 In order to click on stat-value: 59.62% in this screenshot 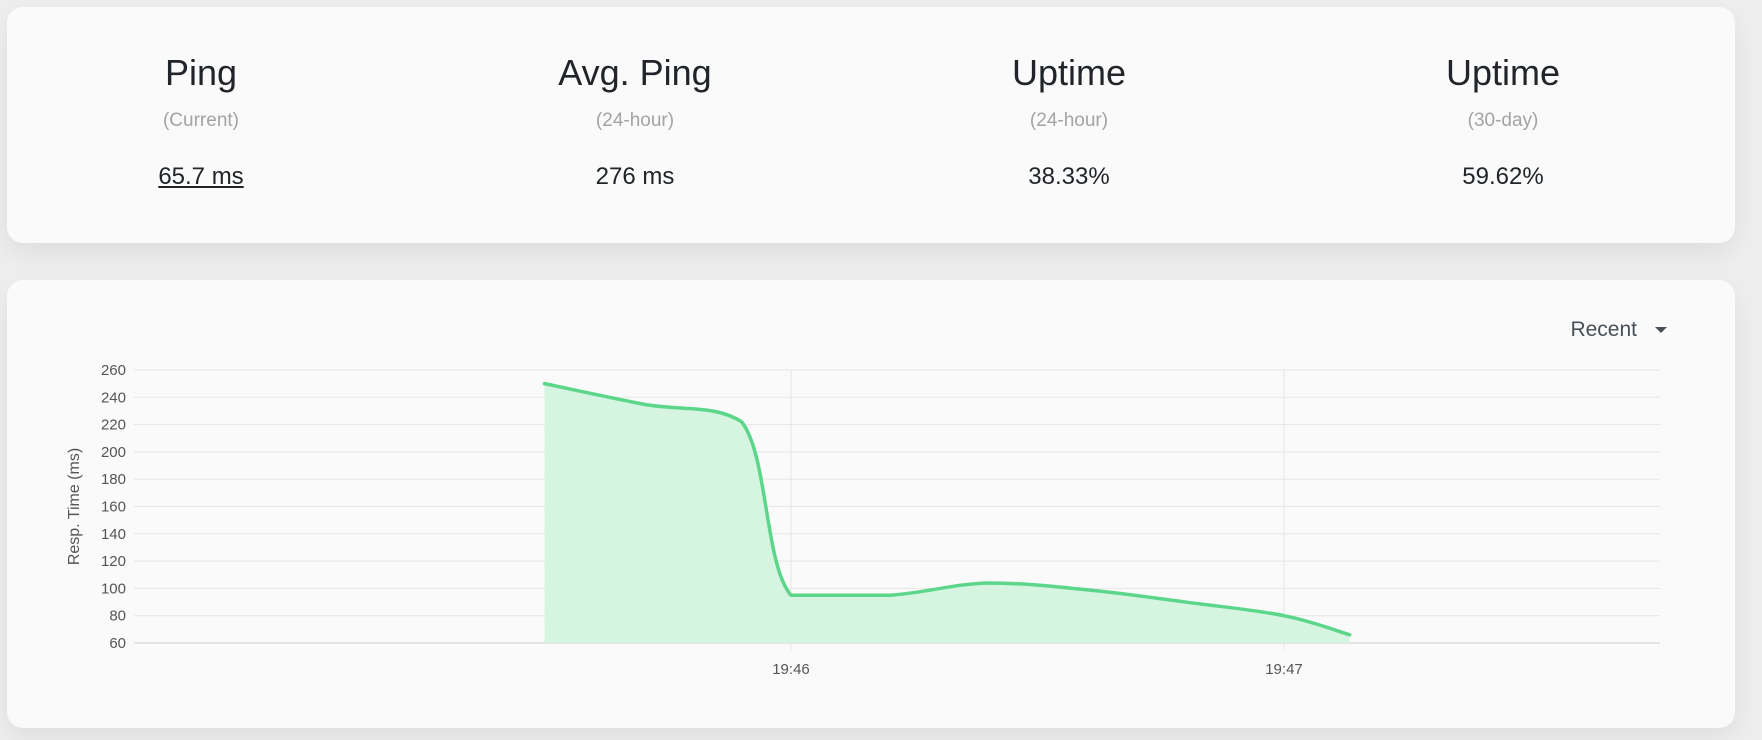, I will do `click(1503, 176)`.